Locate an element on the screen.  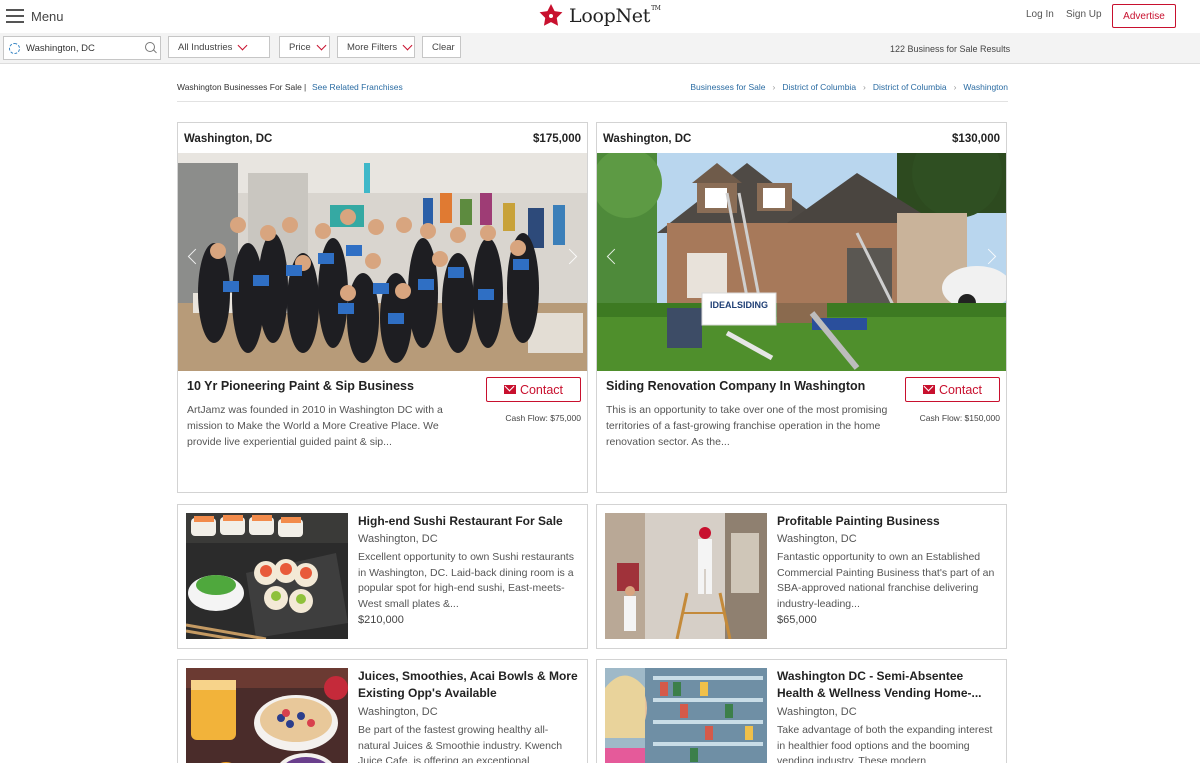
vending-photo is located at coordinates (686, 715).